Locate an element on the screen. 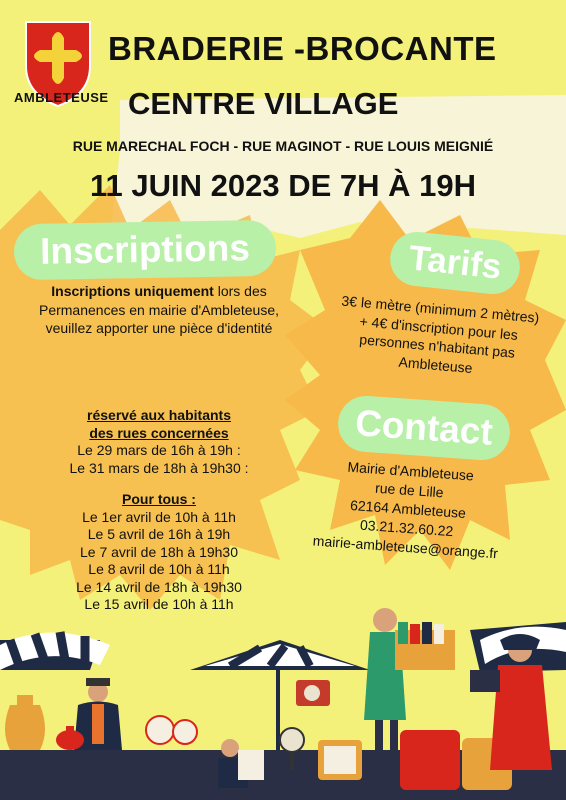 The width and height of the screenshot is (566, 800). radio-icon is located at coordinates (313, 693).